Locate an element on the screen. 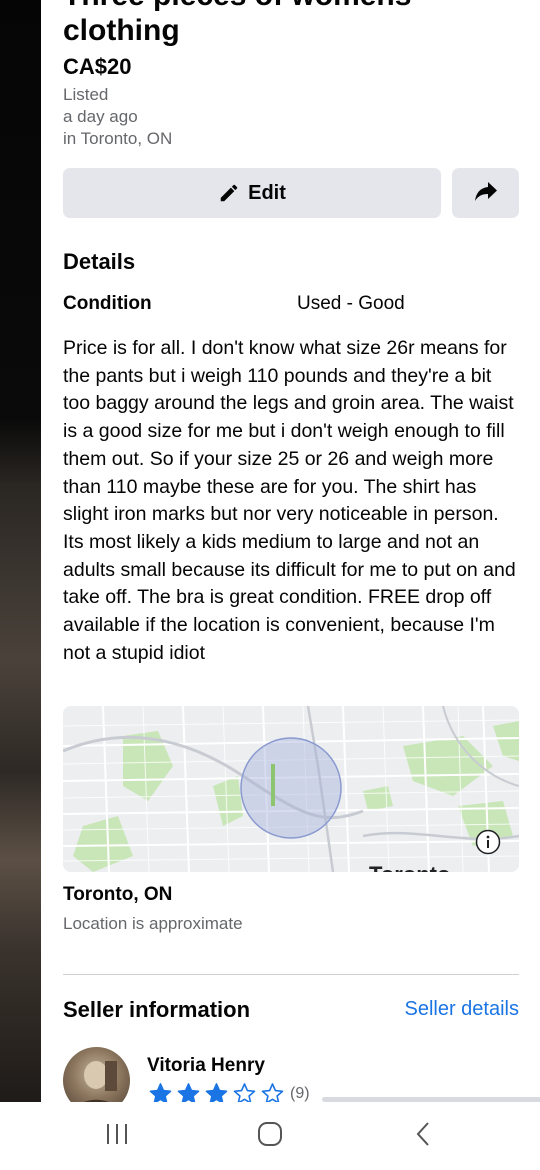  condition-value: Used - Good is located at coordinates (351, 303).